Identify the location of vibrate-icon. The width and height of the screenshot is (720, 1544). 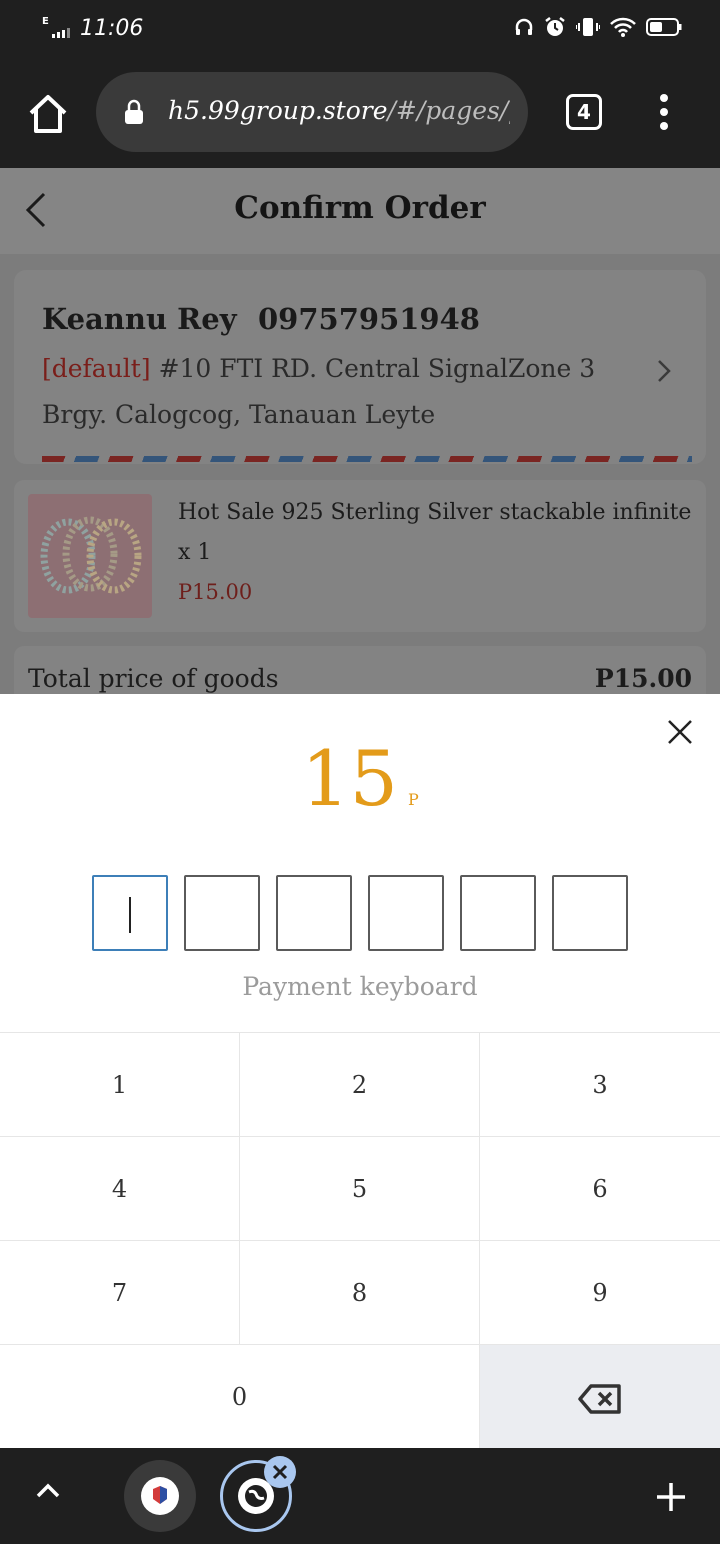
(588, 27).